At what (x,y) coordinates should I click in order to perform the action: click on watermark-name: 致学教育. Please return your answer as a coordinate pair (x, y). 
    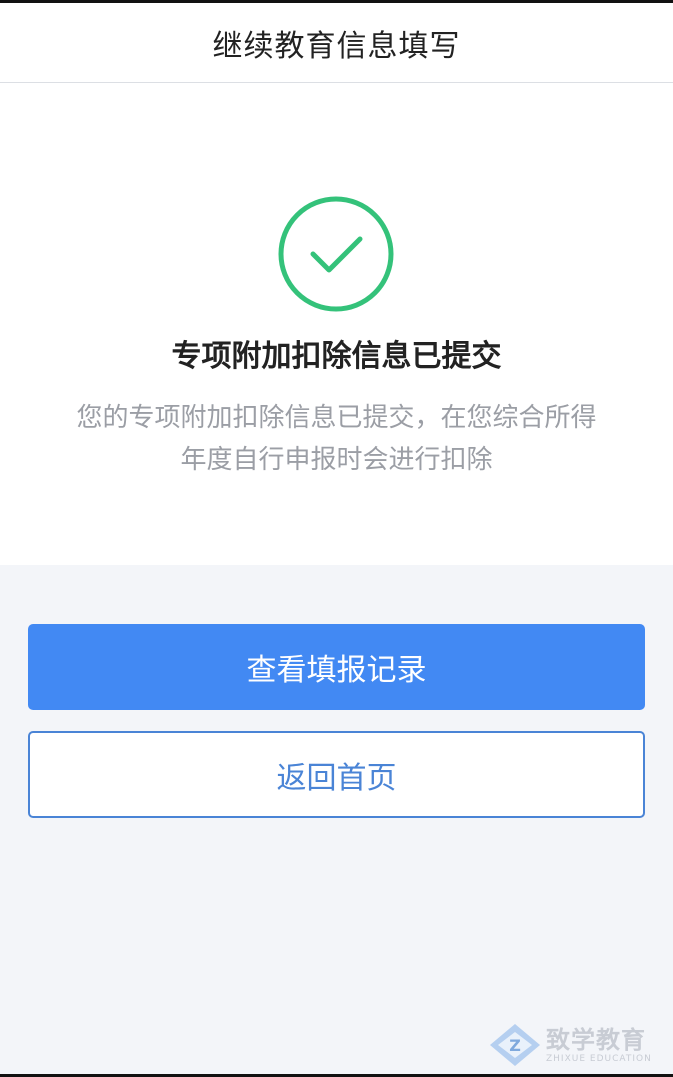
    Looking at the image, I should click on (596, 1040).